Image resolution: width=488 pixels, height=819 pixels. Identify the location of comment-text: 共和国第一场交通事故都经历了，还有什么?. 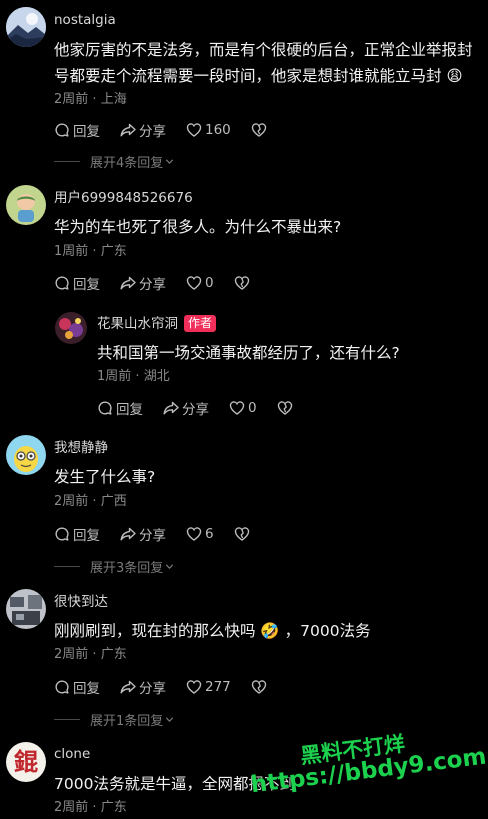
(248, 353).